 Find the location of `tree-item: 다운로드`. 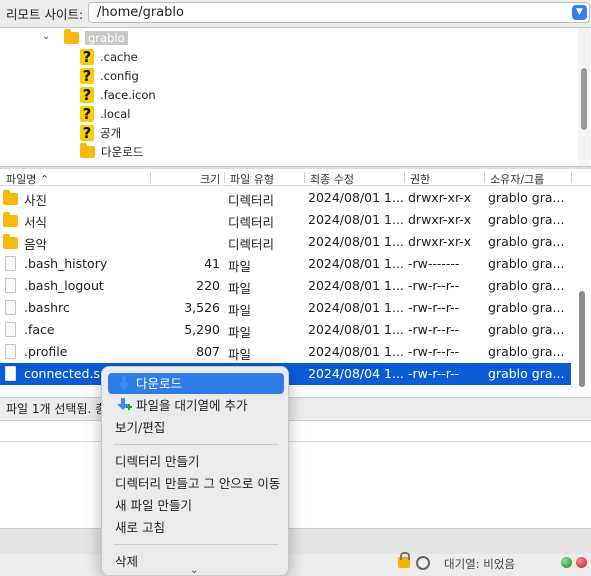

tree-item: 다운로드 is located at coordinates (111, 152).